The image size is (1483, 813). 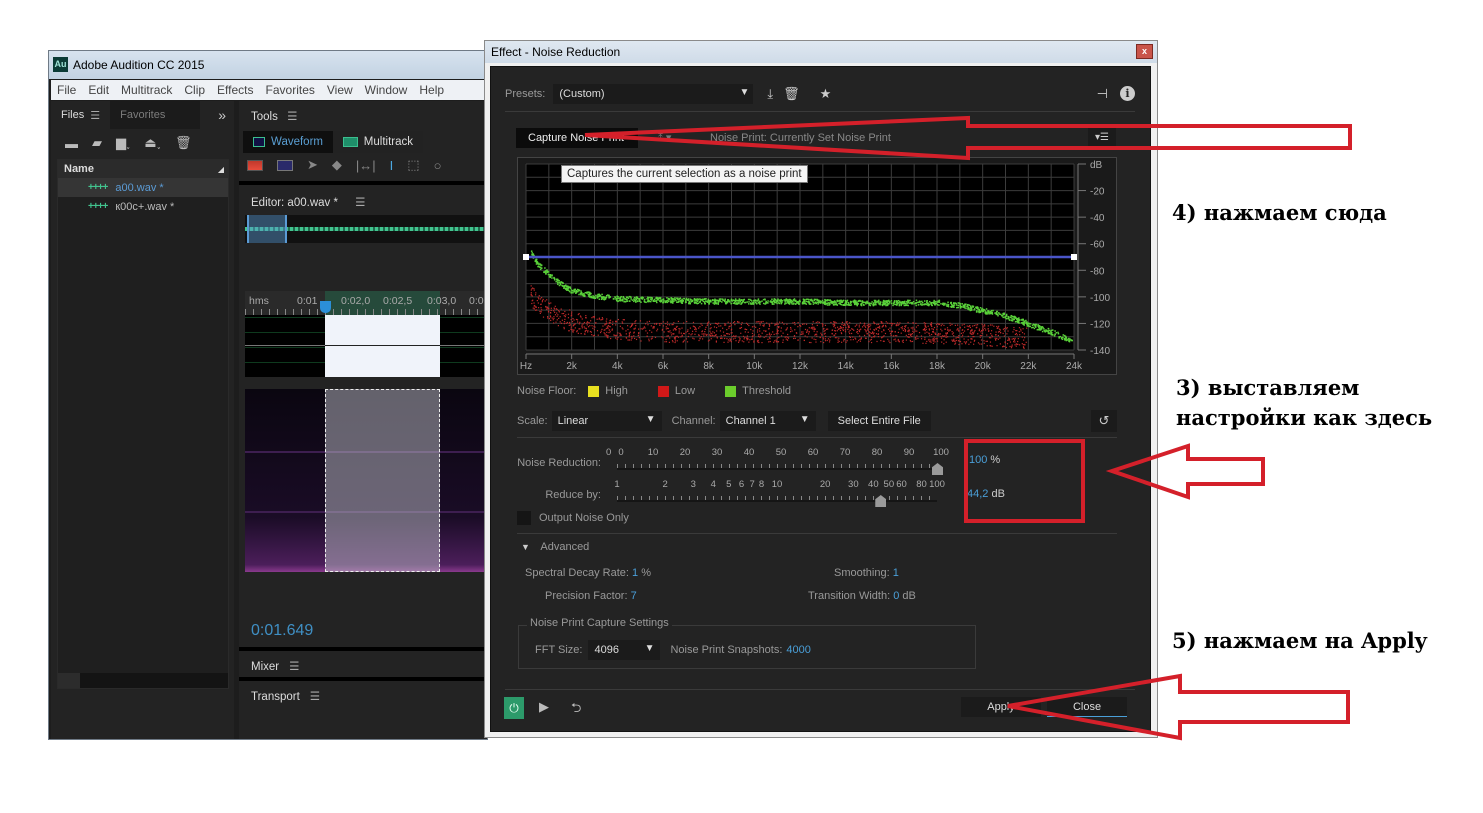 I want to click on legend-swatch-high, so click(x=594, y=391).